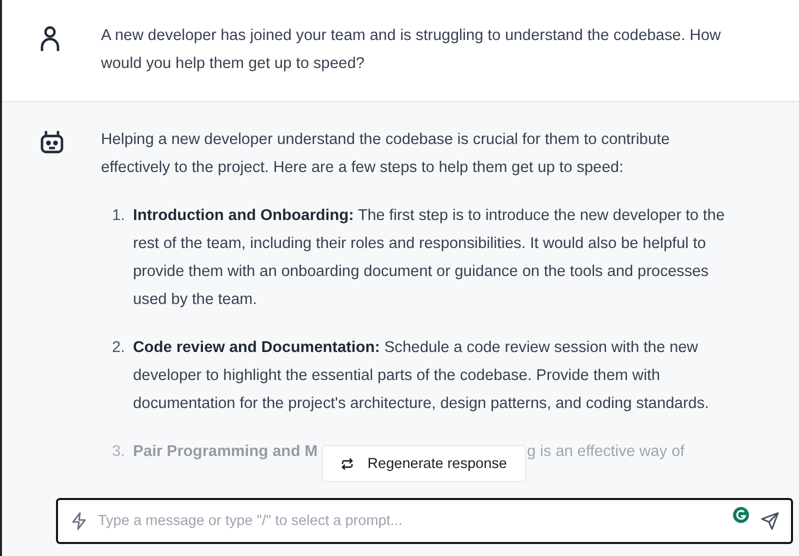  Describe the element at coordinates (386, 154) in the screenshot. I see `message-text: Helping a new developer understand the codebase is crucial for them to contribute effectively to the project. Here are a few steps to help them get up to speed:` at that location.